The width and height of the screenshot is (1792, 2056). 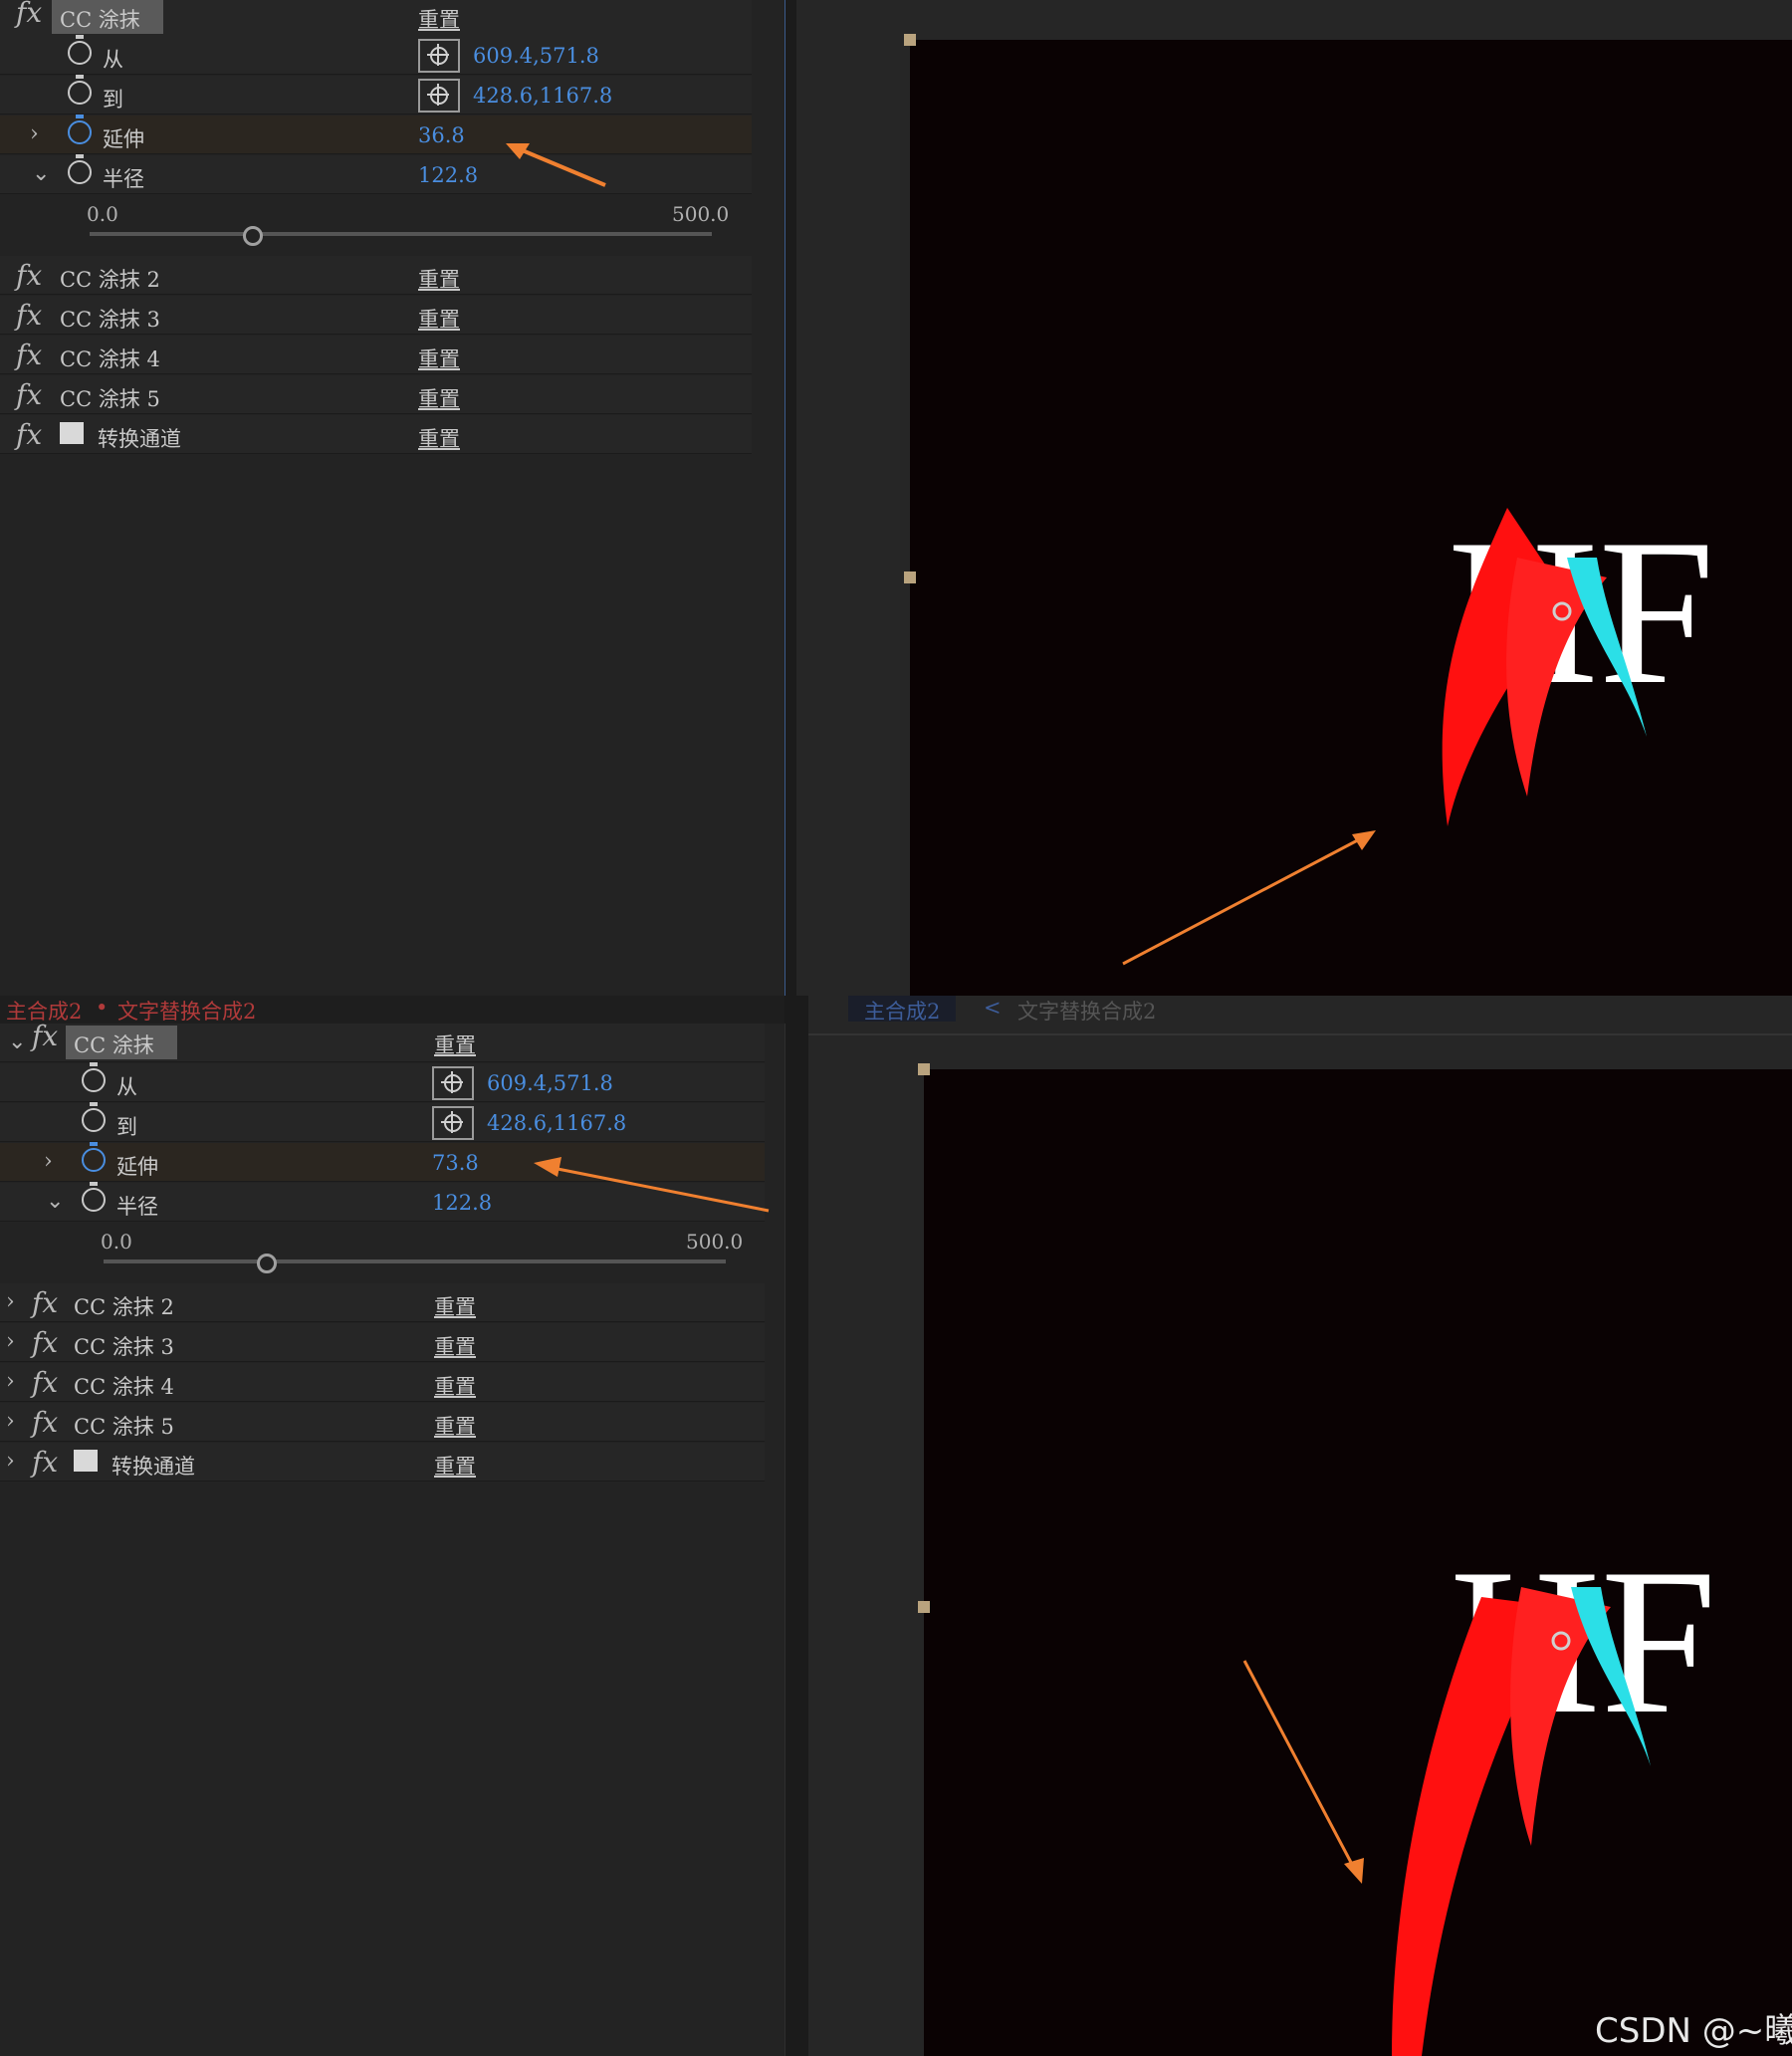 I want to click on tab-main-comp: 主合成2, so click(x=902, y=1010).